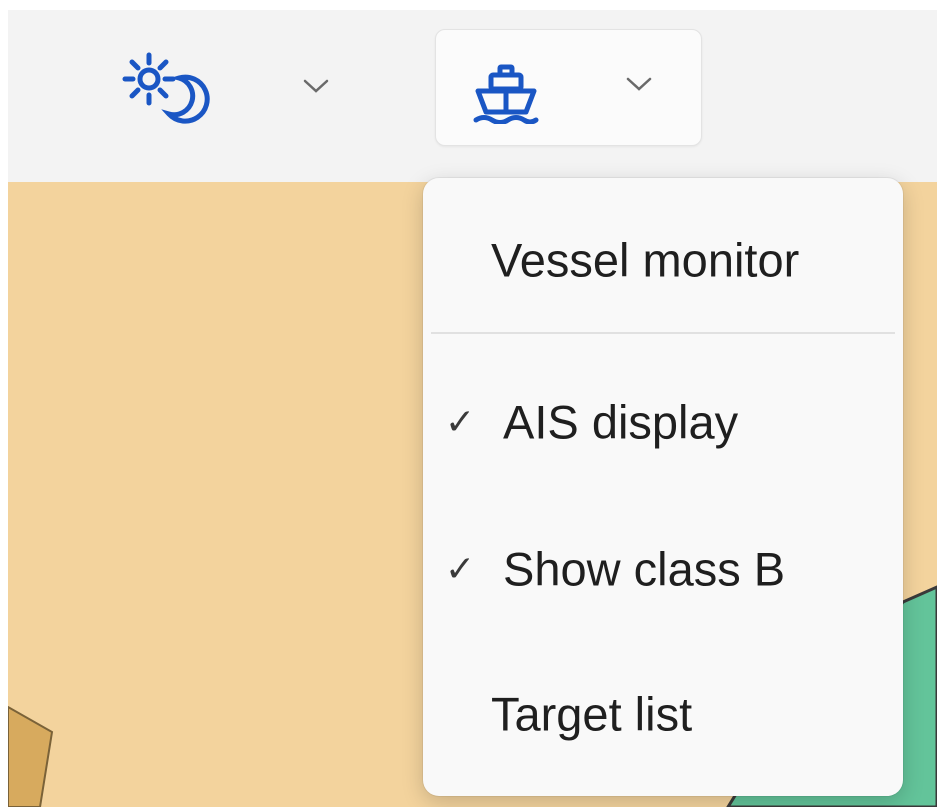 The width and height of the screenshot is (937, 807). I want to click on menu-item-ais-display: ✓ AIS display, so click(663, 422).